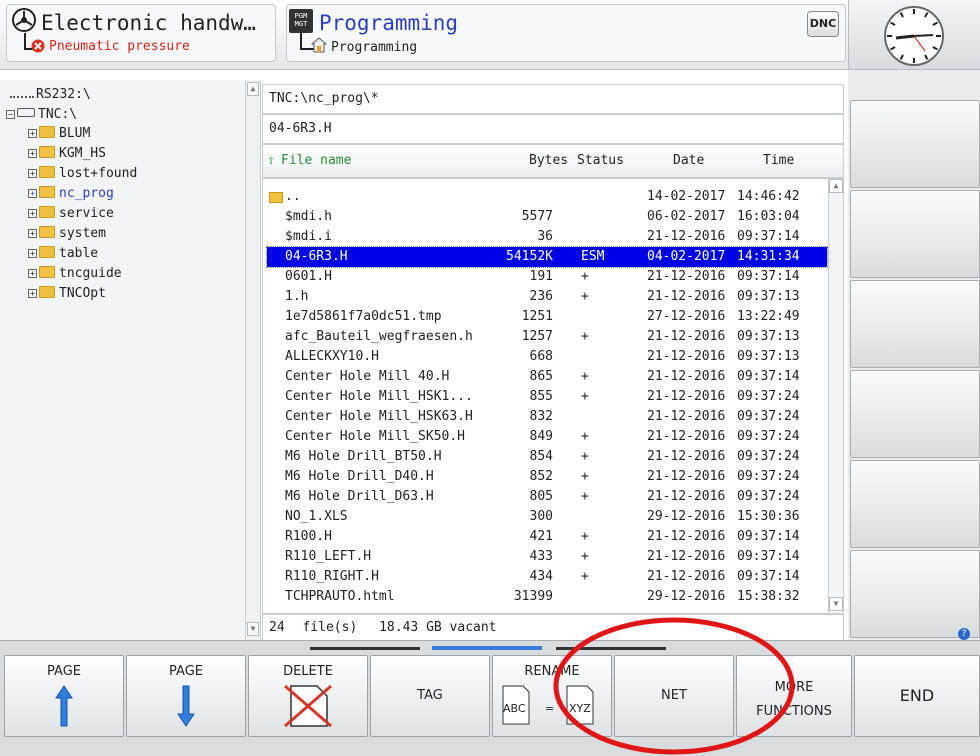  I want to click on bytes-cell: 433, so click(541, 556).